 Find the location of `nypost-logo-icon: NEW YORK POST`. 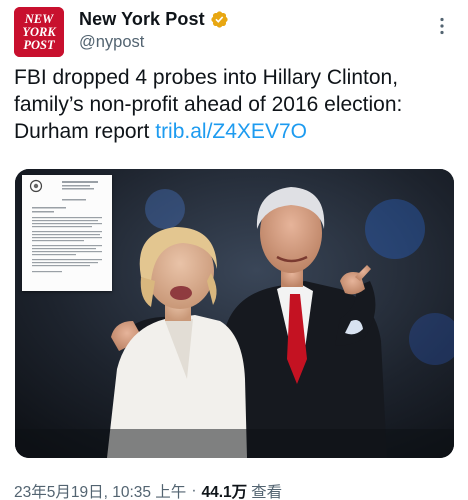

nypost-logo-icon: NEW YORK POST is located at coordinates (39, 32).